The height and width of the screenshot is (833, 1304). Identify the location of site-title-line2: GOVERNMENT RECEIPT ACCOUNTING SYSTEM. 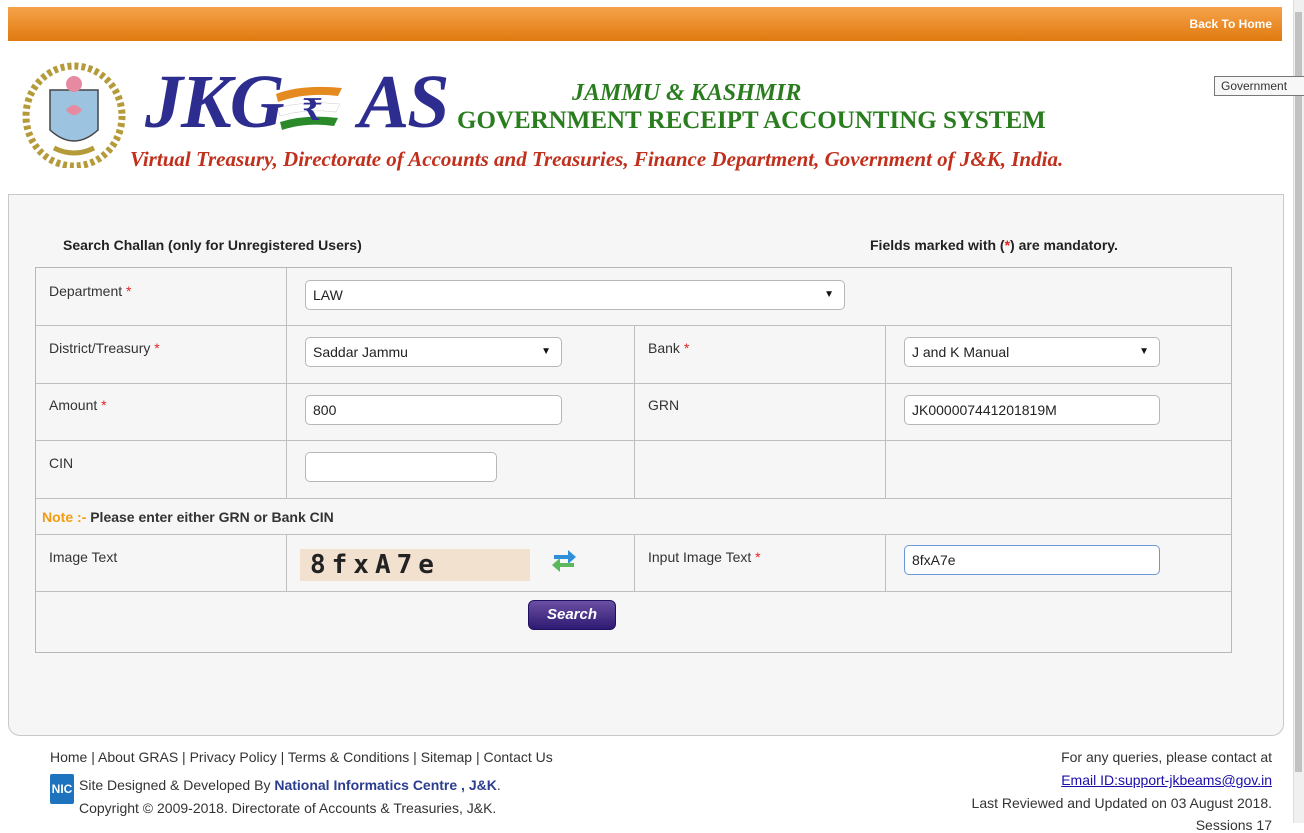
(751, 120).